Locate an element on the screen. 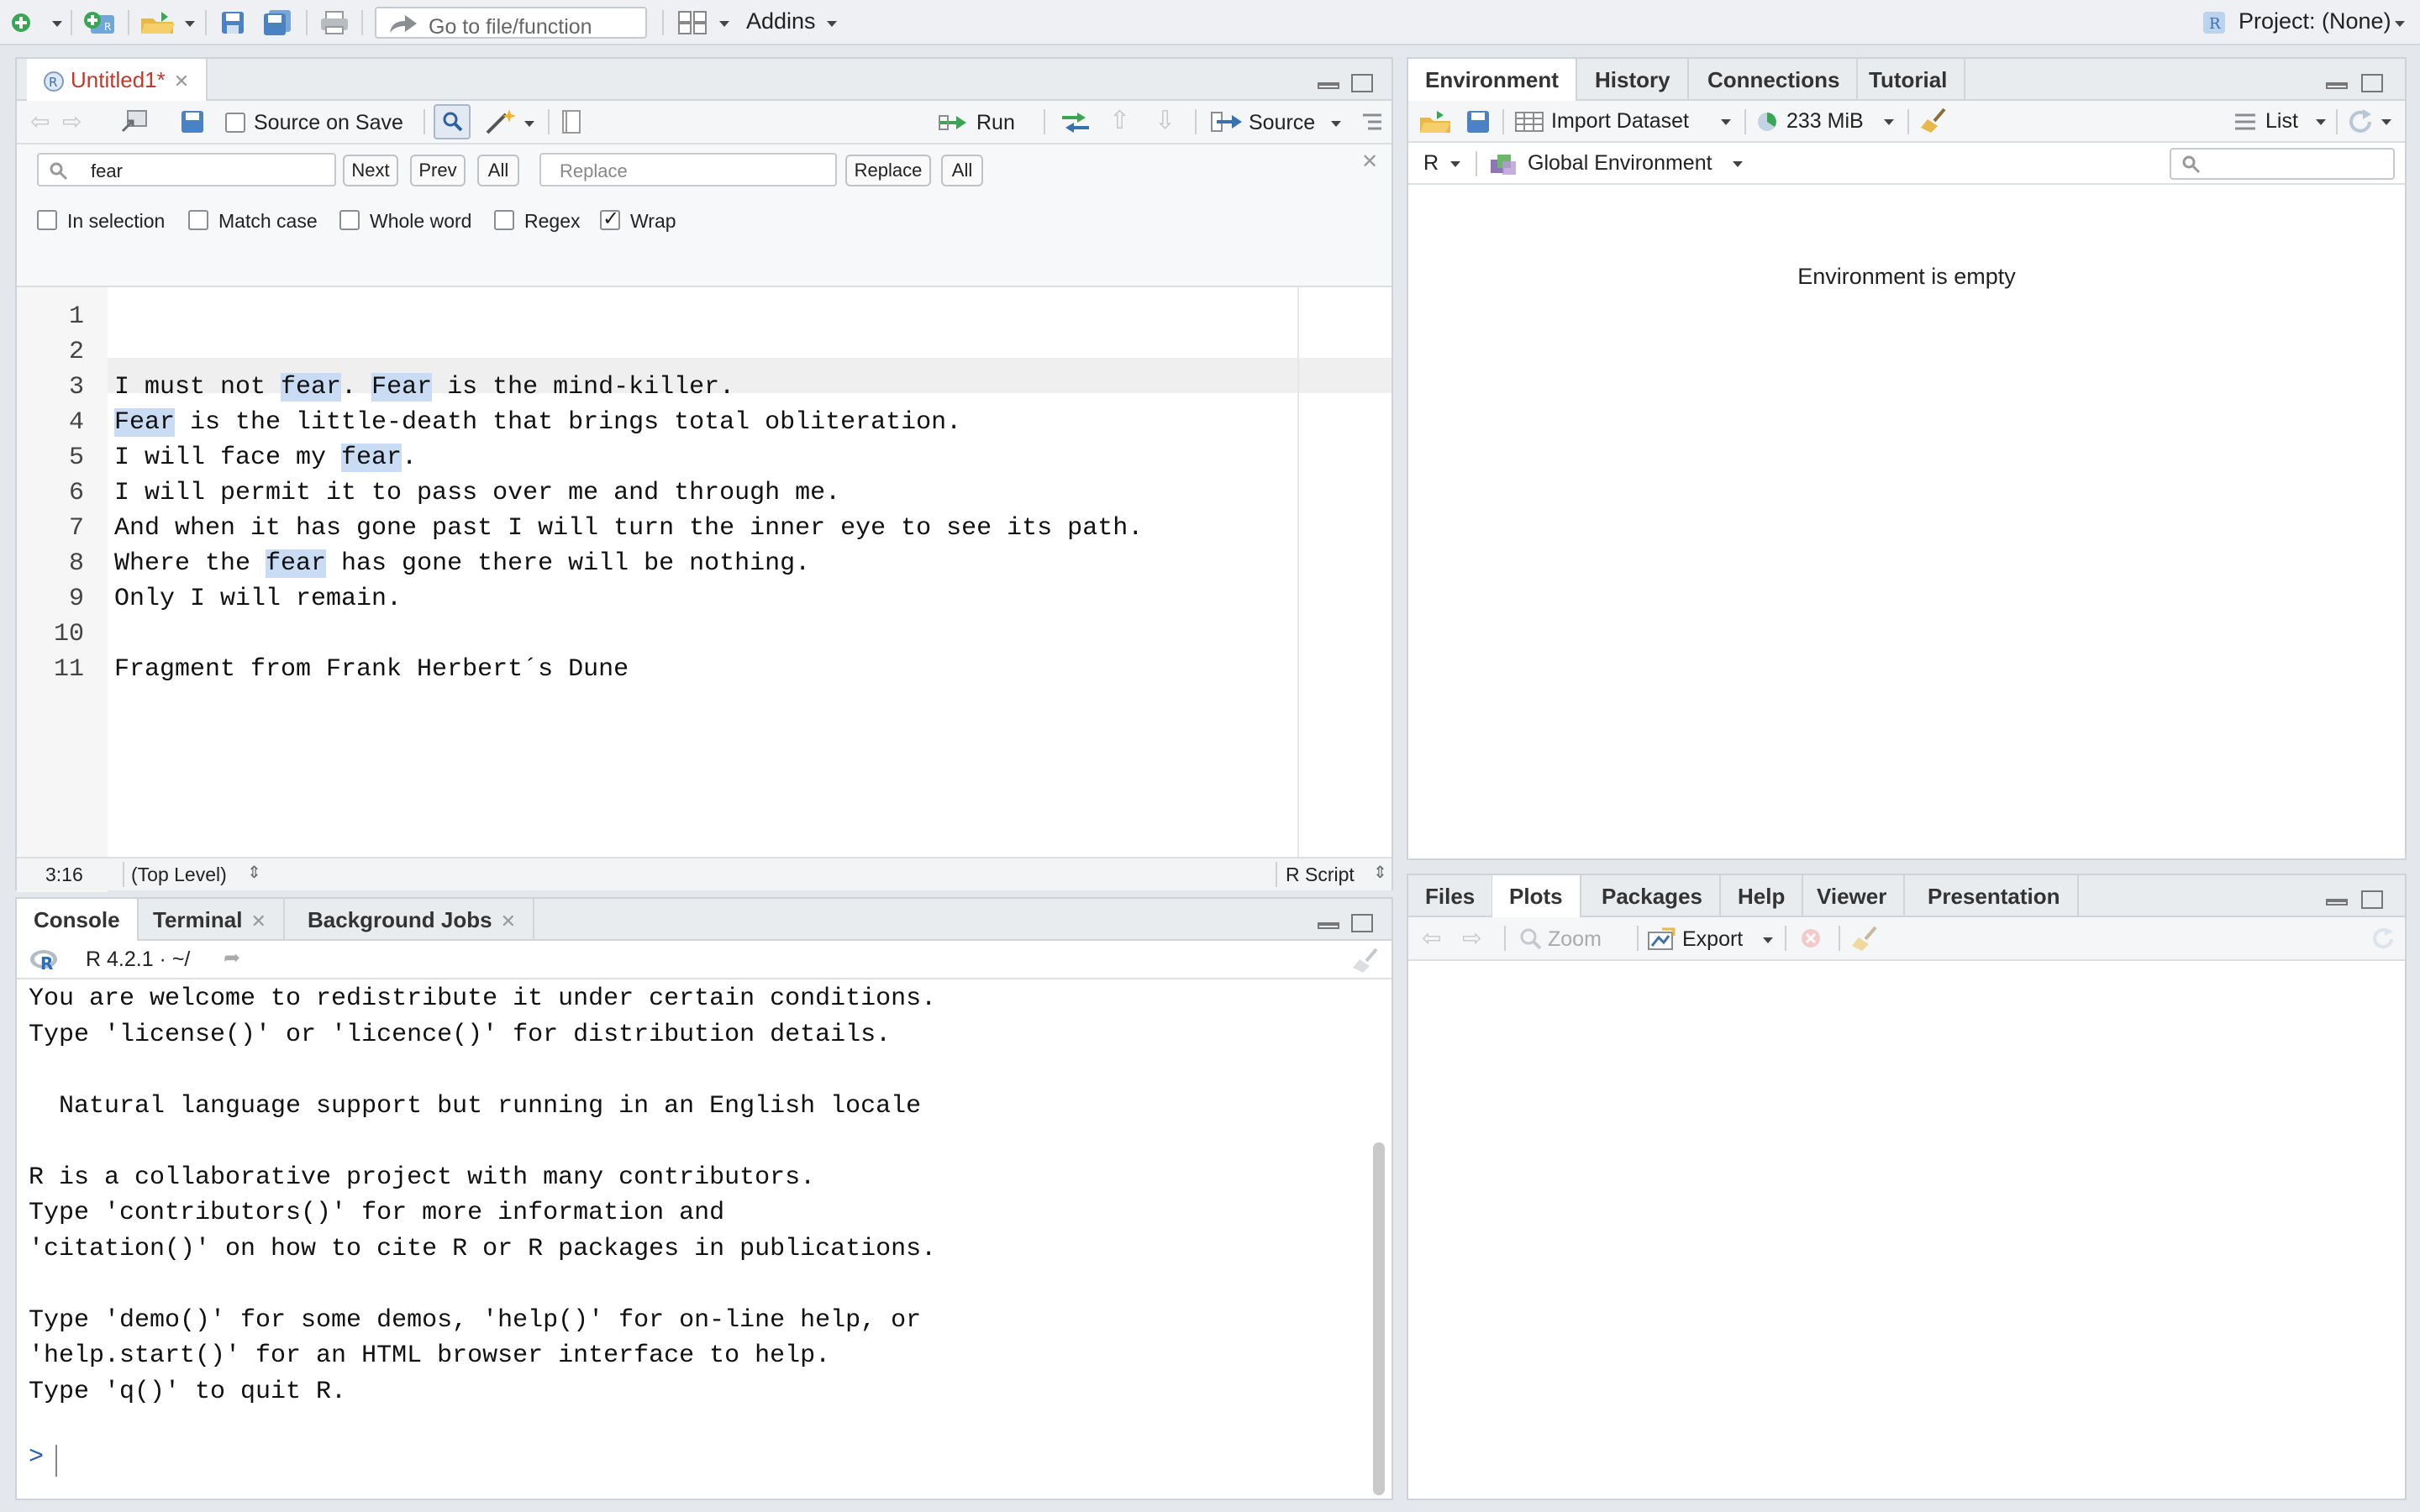  replace-button: Replace is located at coordinates (888, 170).